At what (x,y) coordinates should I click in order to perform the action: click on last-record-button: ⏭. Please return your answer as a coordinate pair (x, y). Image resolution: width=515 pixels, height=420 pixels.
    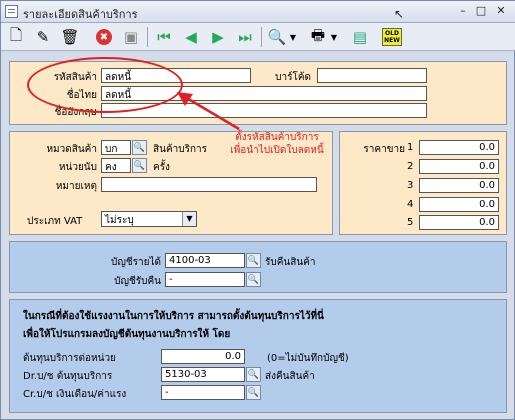
    Looking at the image, I should click on (245, 37).